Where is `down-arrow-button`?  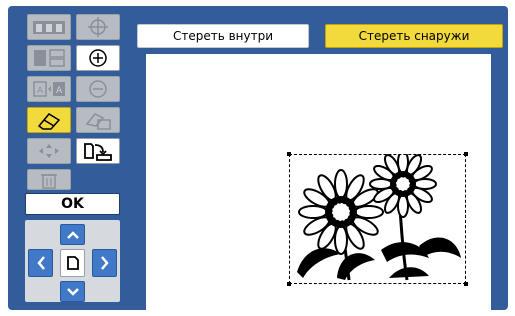
down-arrow-button is located at coordinates (72, 291).